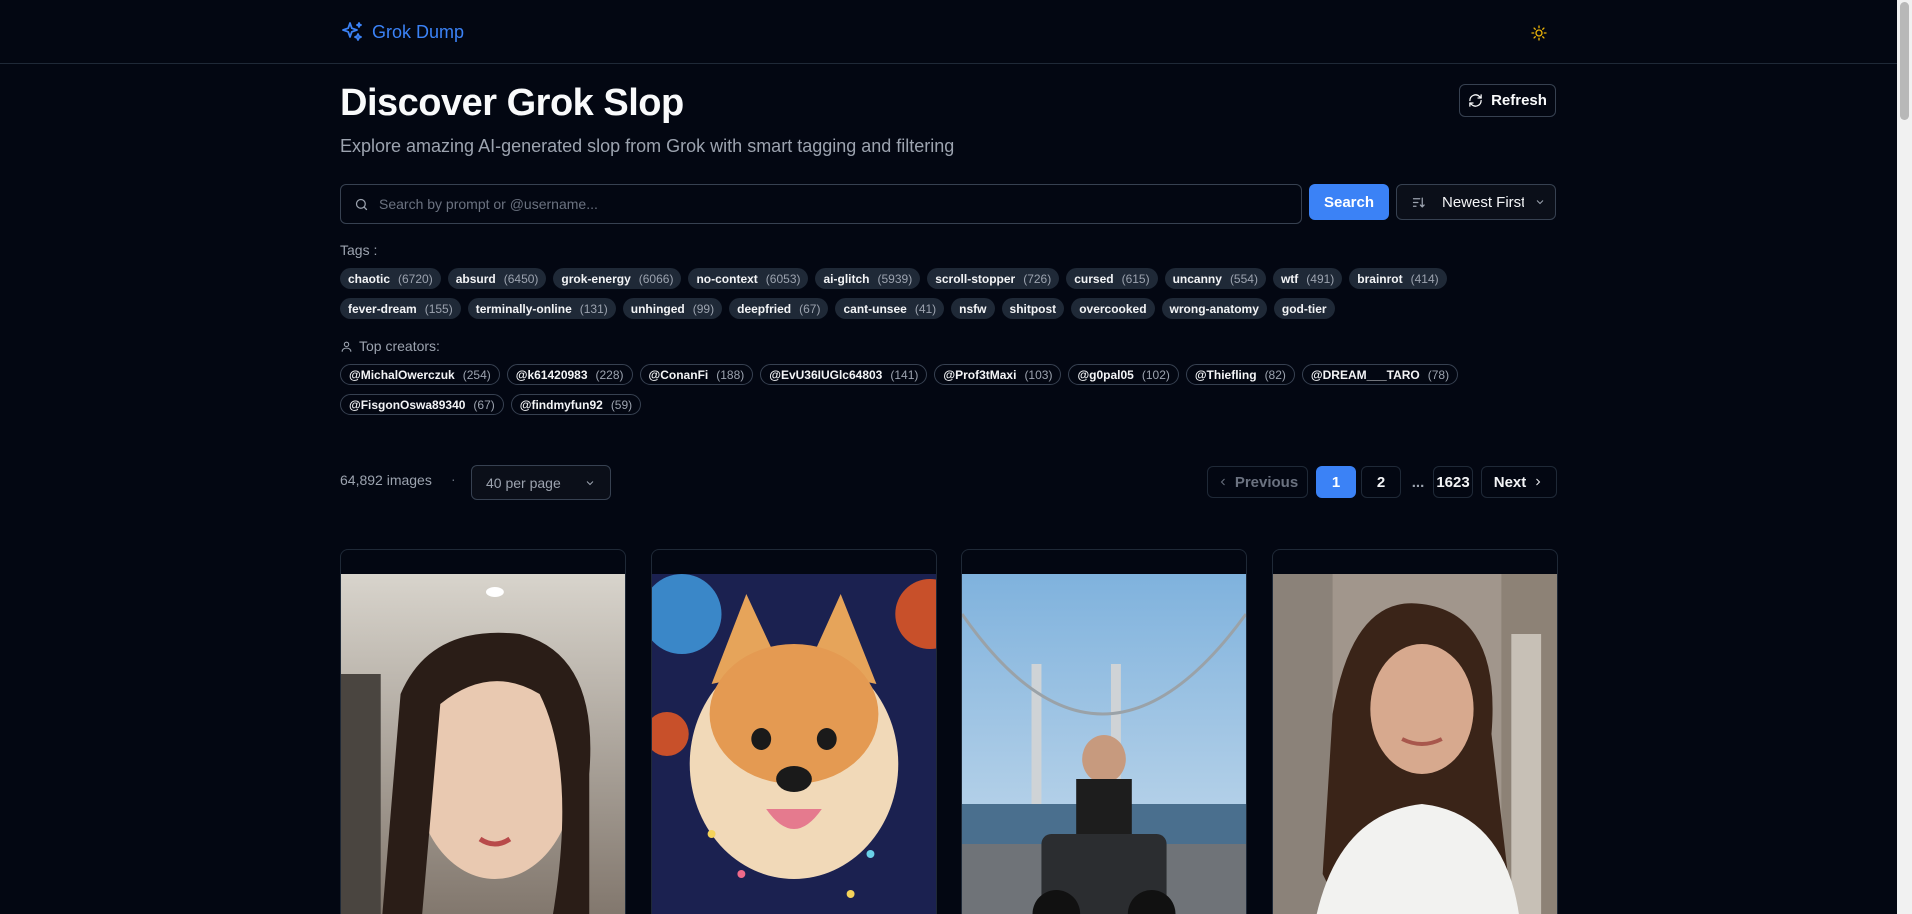  Describe the element at coordinates (590, 482) in the screenshot. I see `chevron-down-icon` at that location.